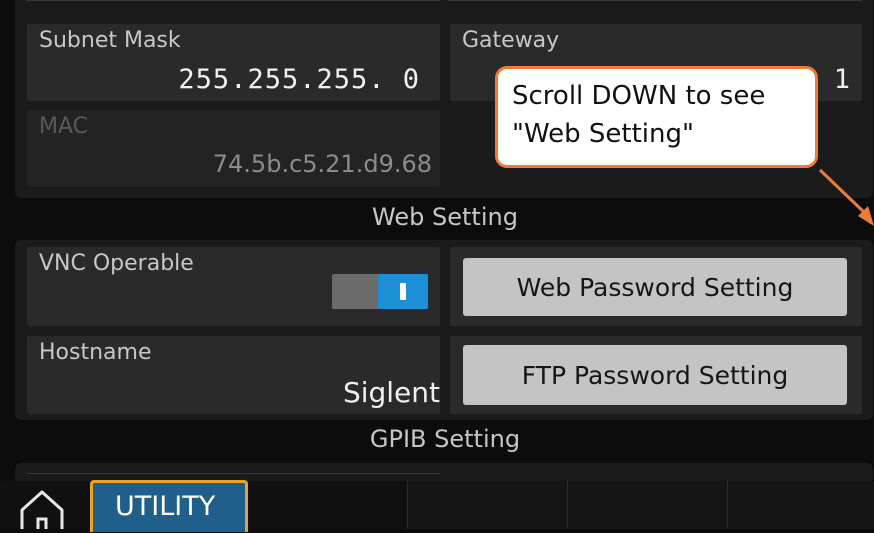 Image resolution: width=874 pixels, height=533 pixels. I want to click on toggle-on-mark, so click(403, 291).